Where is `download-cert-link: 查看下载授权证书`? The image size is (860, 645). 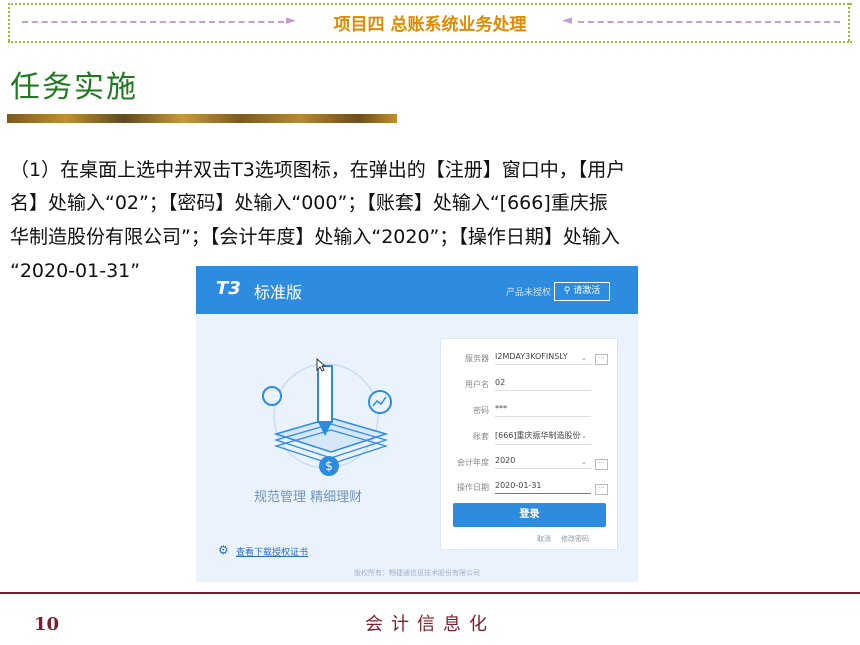 download-cert-link: 查看下载授权证书 is located at coordinates (272, 551).